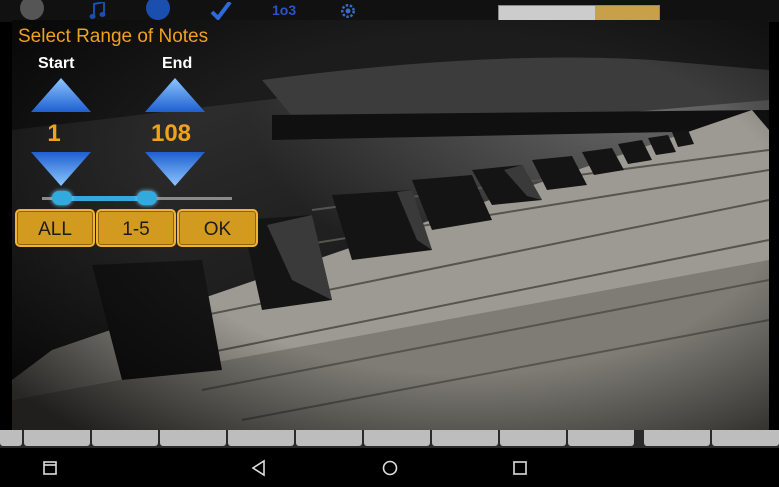  What do you see at coordinates (55, 228) in the screenshot?
I see `all-button: ALL` at bounding box center [55, 228].